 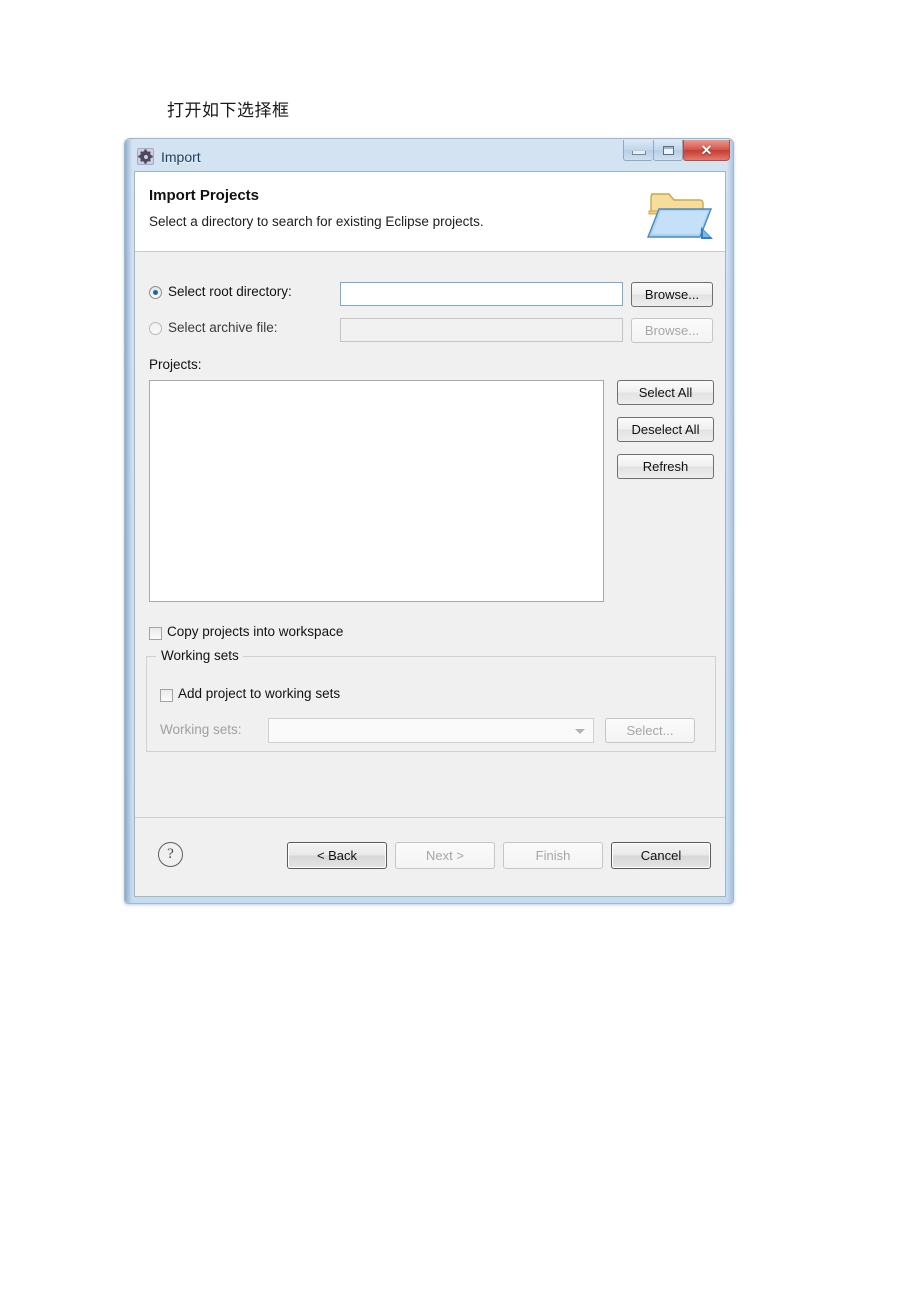 I want to click on projects-list, so click(x=376, y=491).